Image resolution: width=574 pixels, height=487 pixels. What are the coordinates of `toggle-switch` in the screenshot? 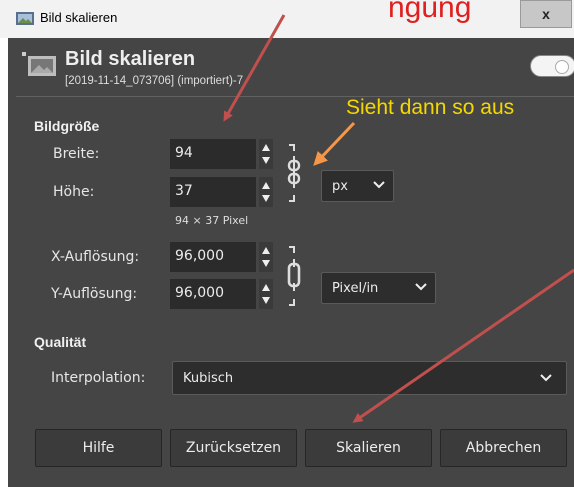 It's located at (552, 66).